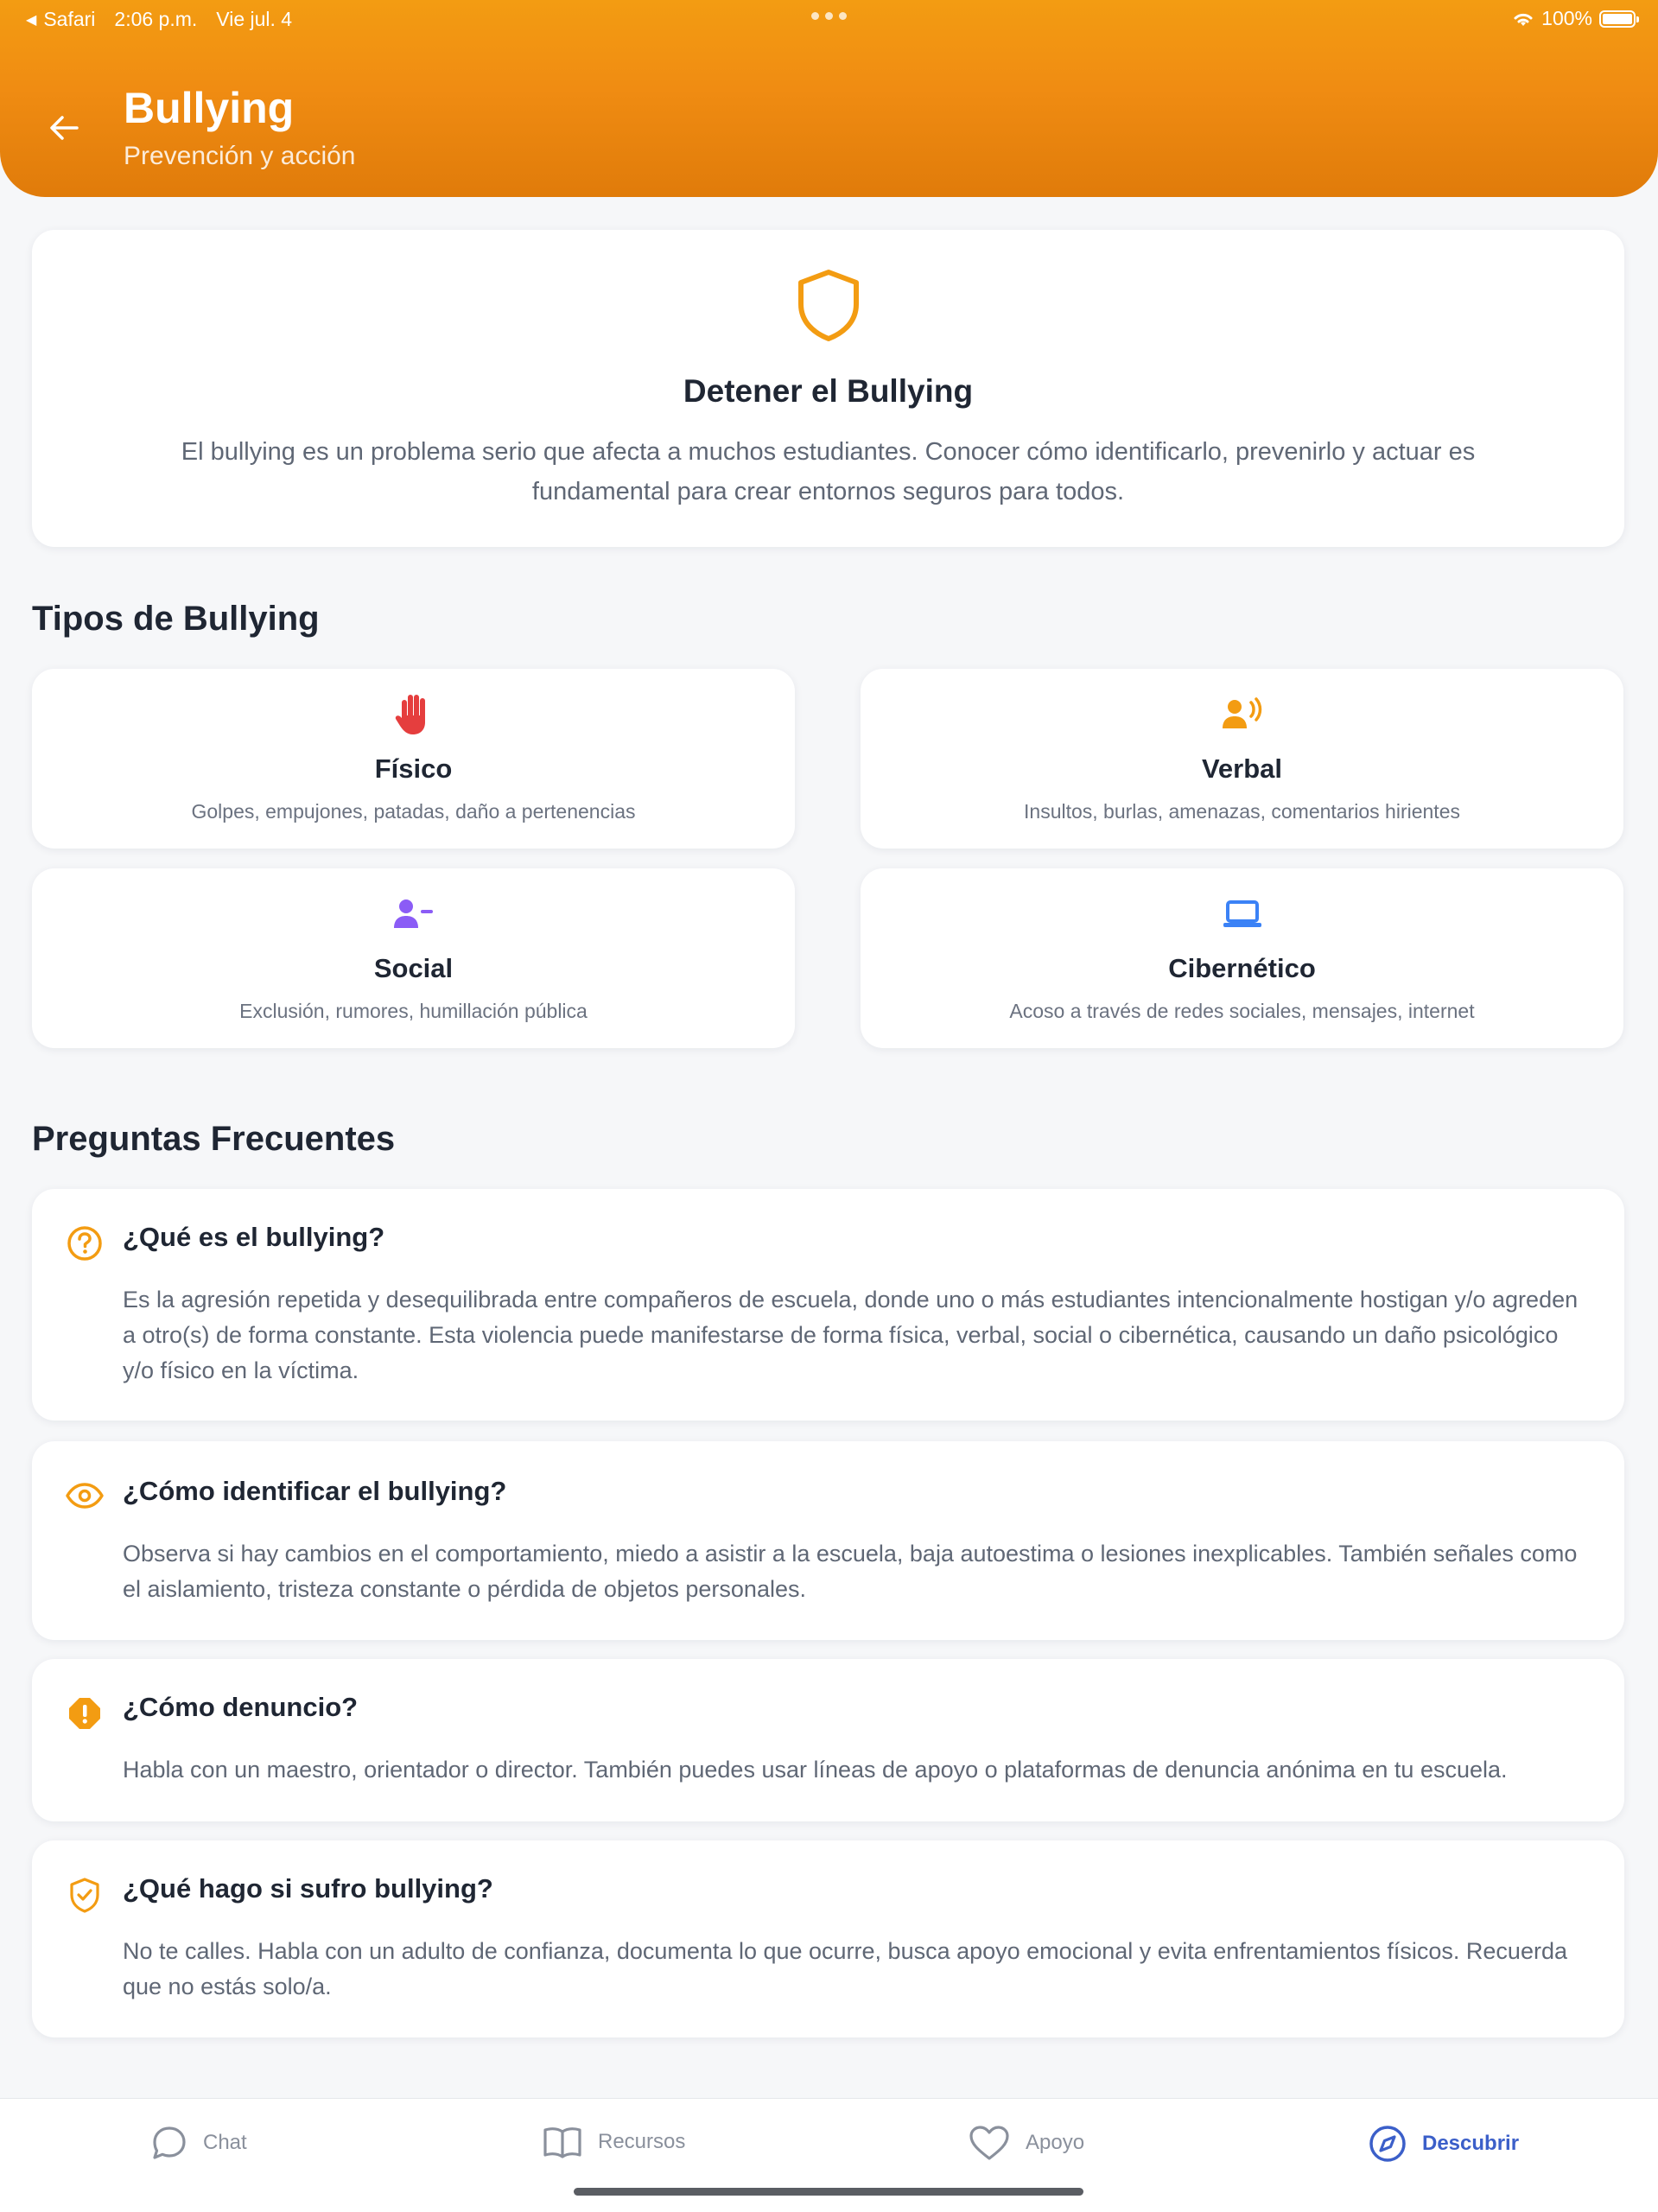 The width and height of the screenshot is (1658, 2212). What do you see at coordinates (989, 2143) in the screenshot?
I see `heart-icon` at bounding box center [989, 2143].